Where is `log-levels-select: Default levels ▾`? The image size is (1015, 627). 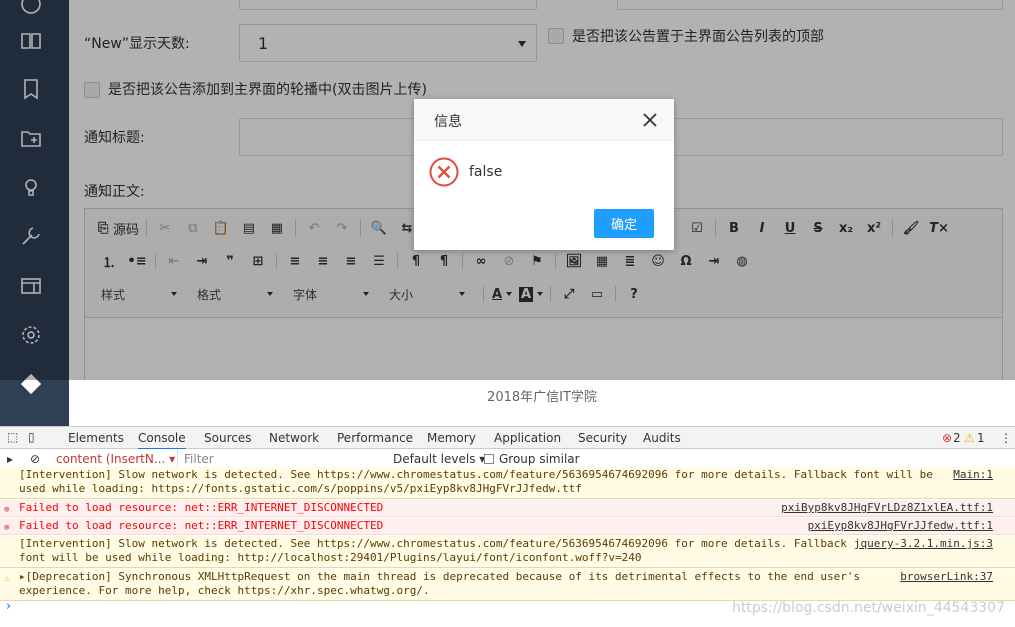
log-levels-select: Default levels ▾ is located at coordinates (439, 459).